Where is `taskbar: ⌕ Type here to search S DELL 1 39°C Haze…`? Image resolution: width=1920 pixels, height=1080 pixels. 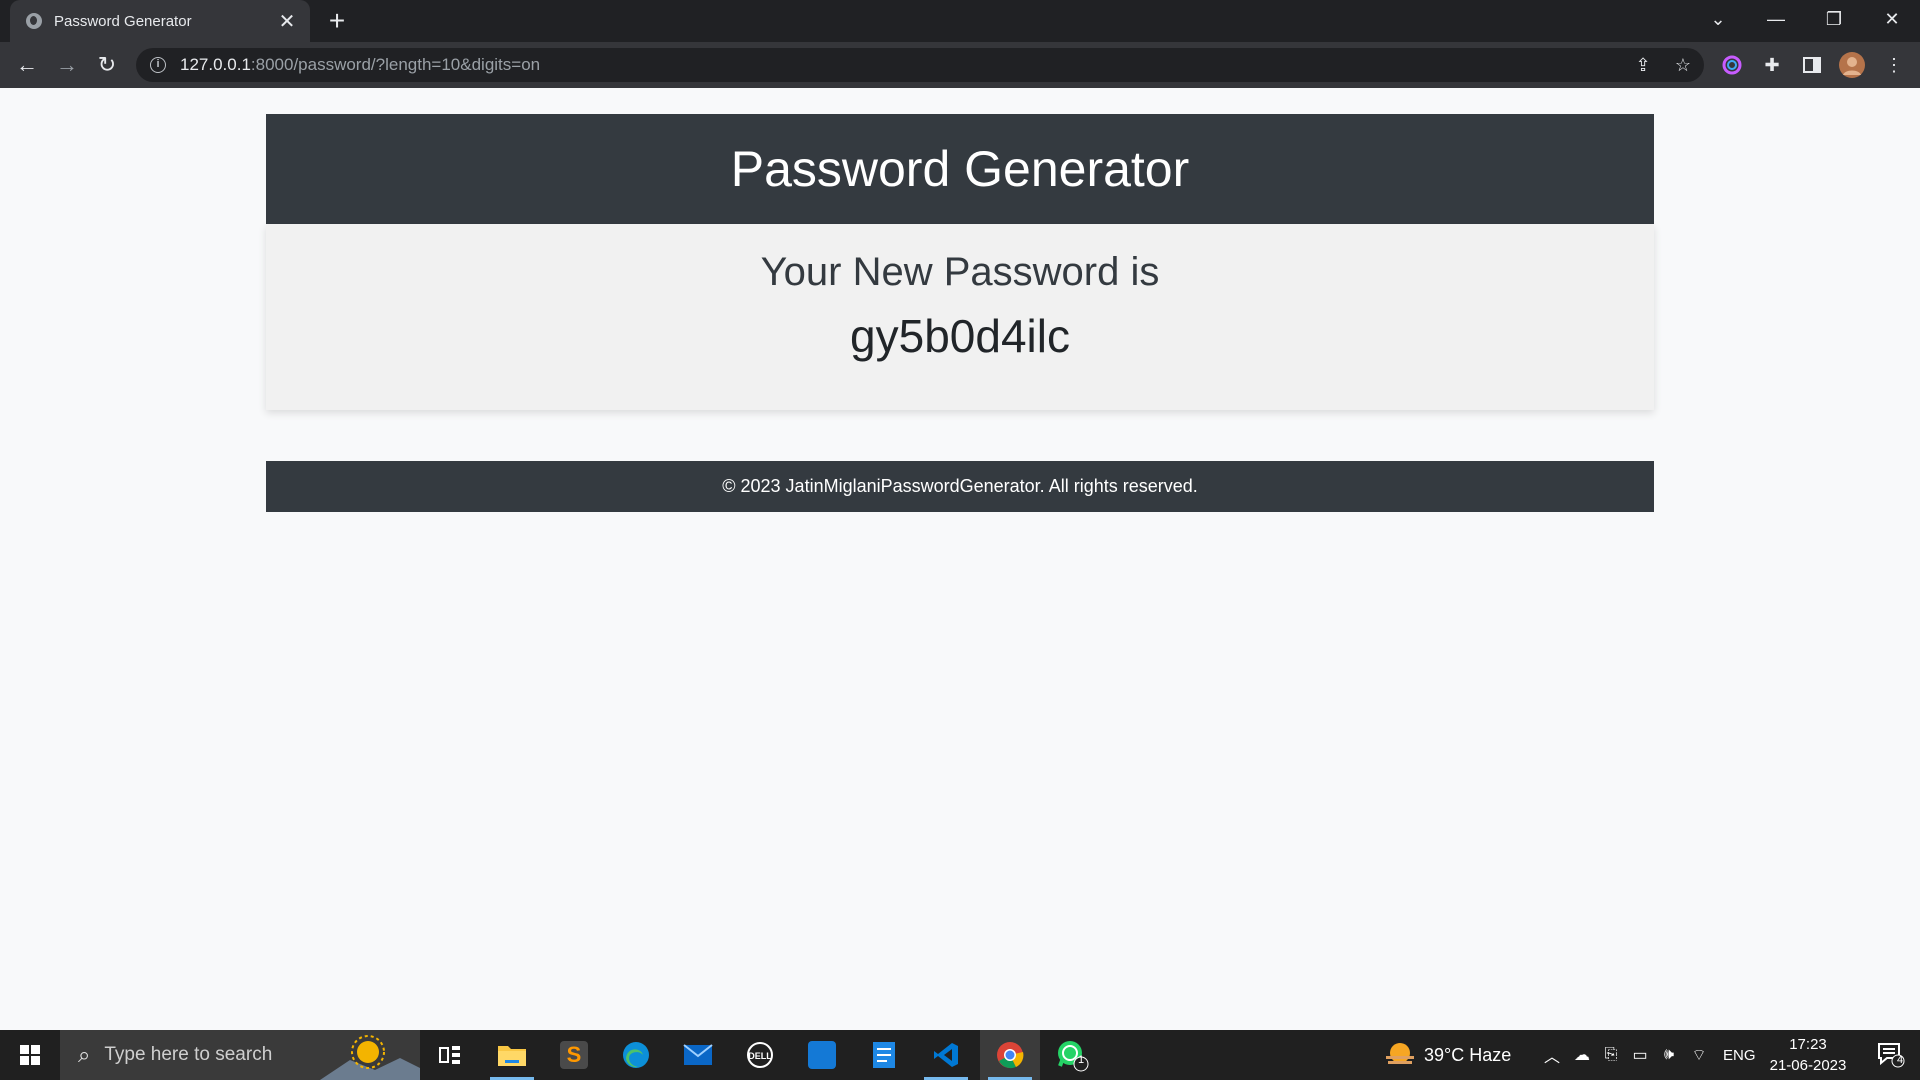
taskbar: ⌕ Type here to search S DELL 1 39°C Haze… is located at coordinates (960, 1055).